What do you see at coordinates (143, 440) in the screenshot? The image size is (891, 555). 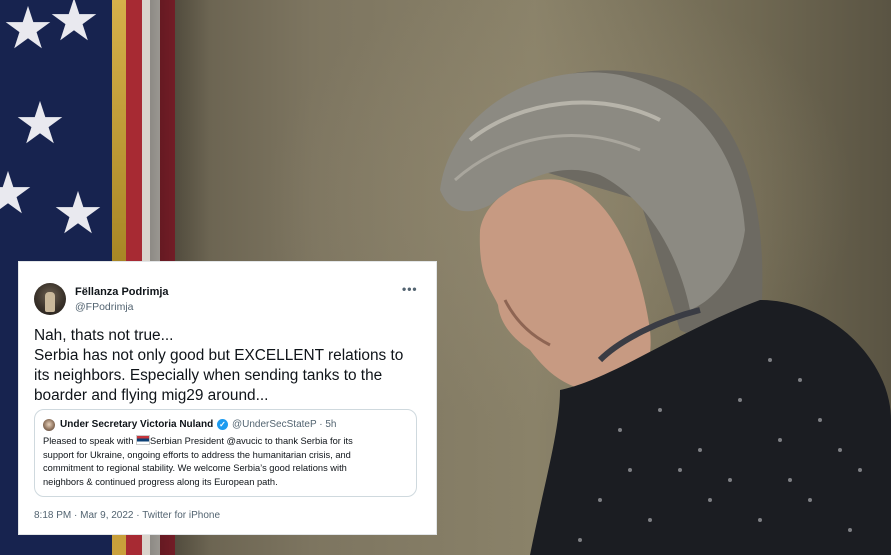 I see `serbia-flag-icon` at bounding box center [143, 440].